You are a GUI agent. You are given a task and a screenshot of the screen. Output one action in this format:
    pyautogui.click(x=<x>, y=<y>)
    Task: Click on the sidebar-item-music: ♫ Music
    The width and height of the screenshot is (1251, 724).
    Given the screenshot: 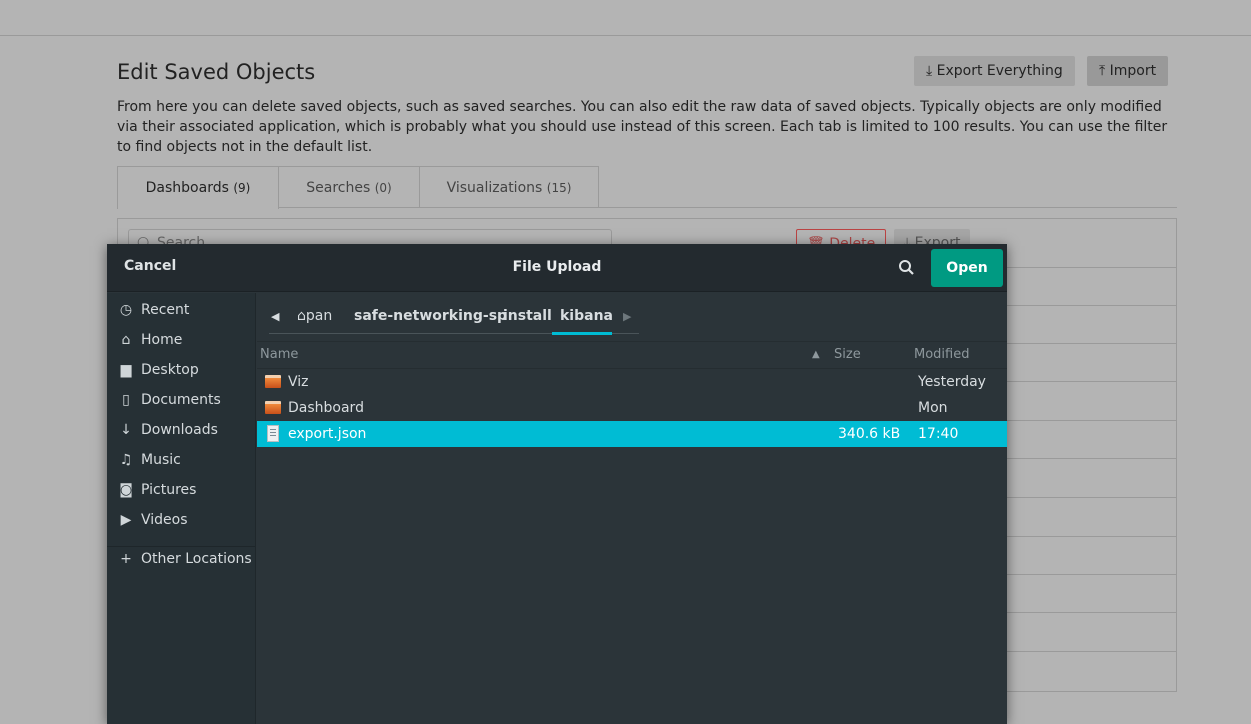 What is the action you would take?
    pyautogui.click(x=181, y=460)
    